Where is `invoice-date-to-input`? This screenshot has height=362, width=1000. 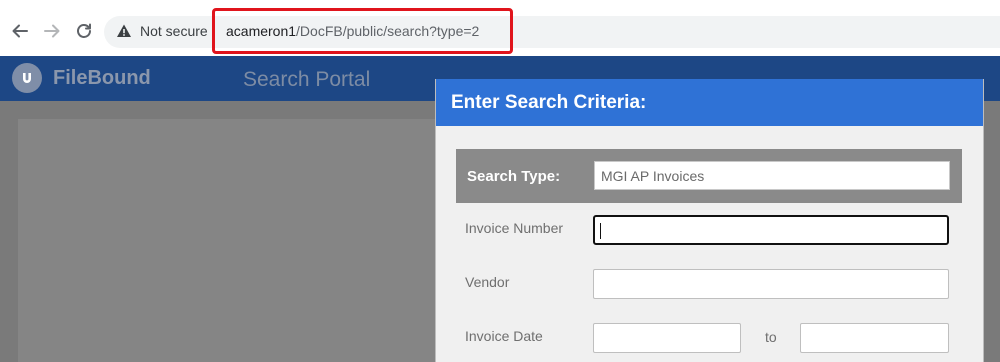
invoice-date-to-input is located at coordinates (874, 338).